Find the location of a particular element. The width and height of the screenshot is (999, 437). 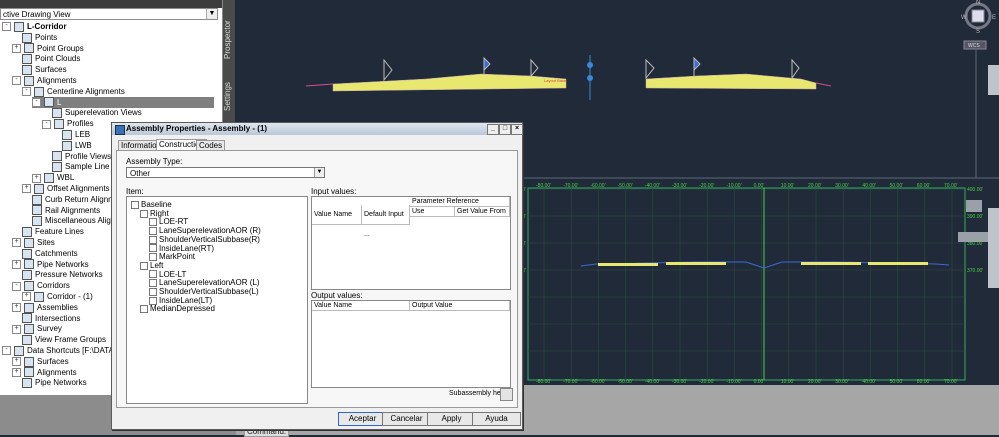

col-output-value-name: Value Name is located at coordinates (361, 306).